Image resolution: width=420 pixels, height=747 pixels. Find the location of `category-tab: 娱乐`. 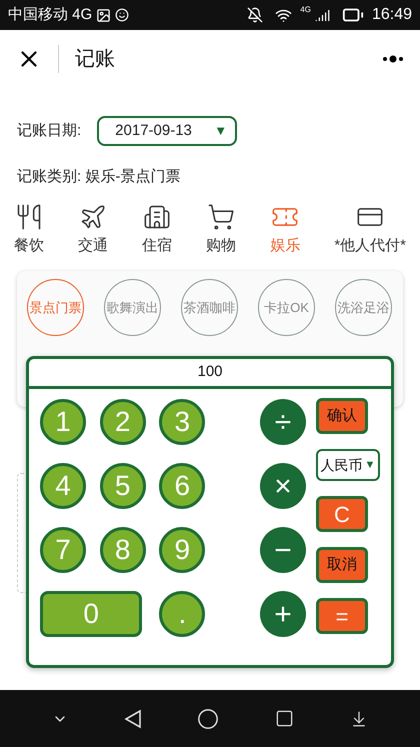

category-tab: 娱乐 is located at coordinates (285, 229).